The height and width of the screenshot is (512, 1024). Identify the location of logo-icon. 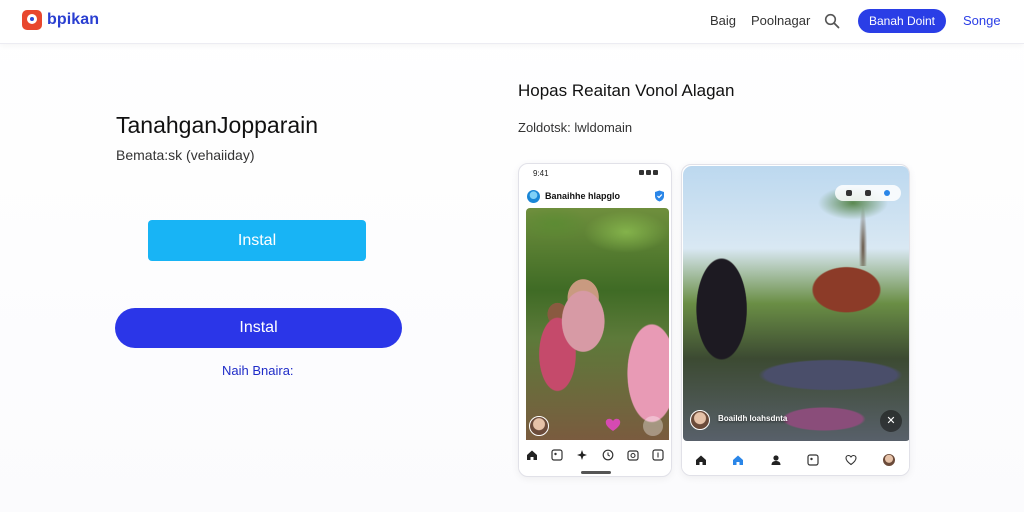
(32, 20).